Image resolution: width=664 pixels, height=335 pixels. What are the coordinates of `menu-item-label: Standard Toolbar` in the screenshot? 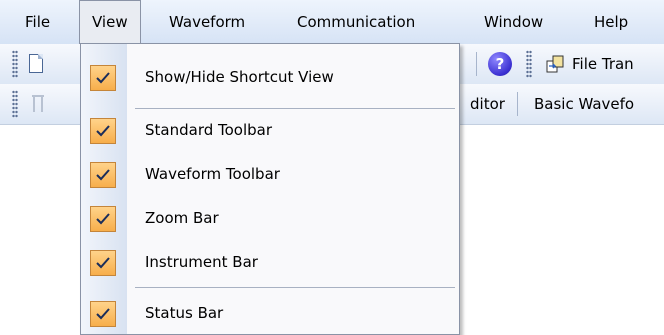 It's located at (209, 130).